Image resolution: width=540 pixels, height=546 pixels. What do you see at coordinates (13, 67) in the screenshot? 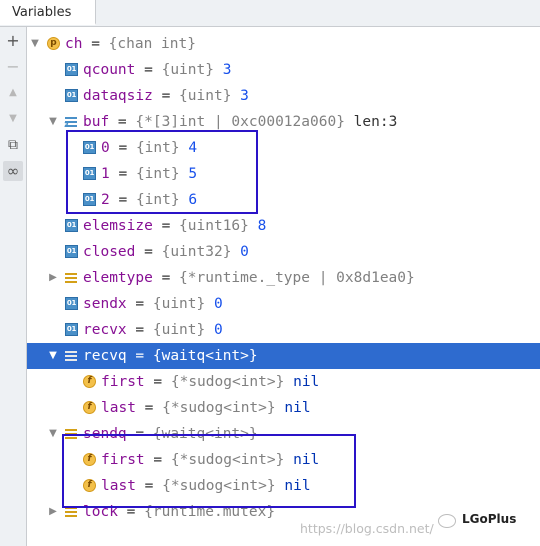
I see `remove-watch-icon: −` at bounding box center [13, 67].